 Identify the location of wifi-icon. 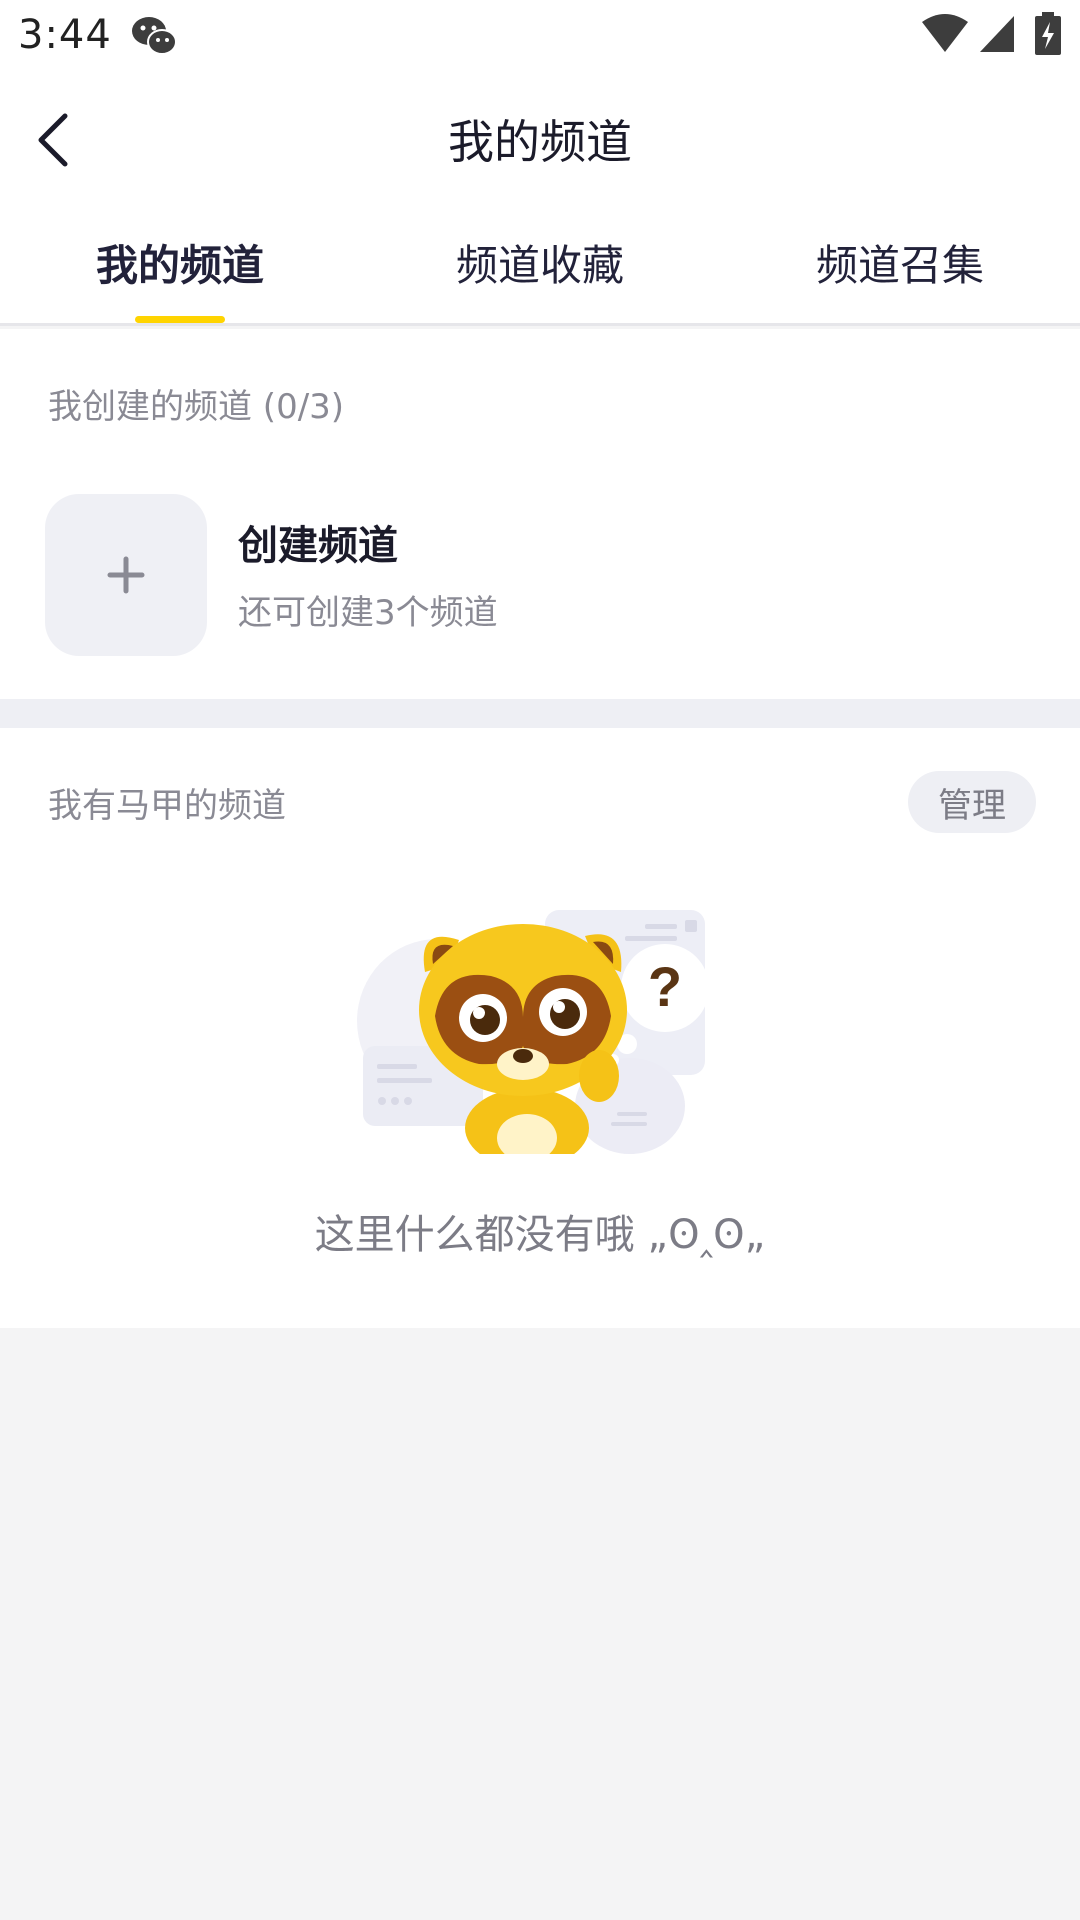
(945, 33).